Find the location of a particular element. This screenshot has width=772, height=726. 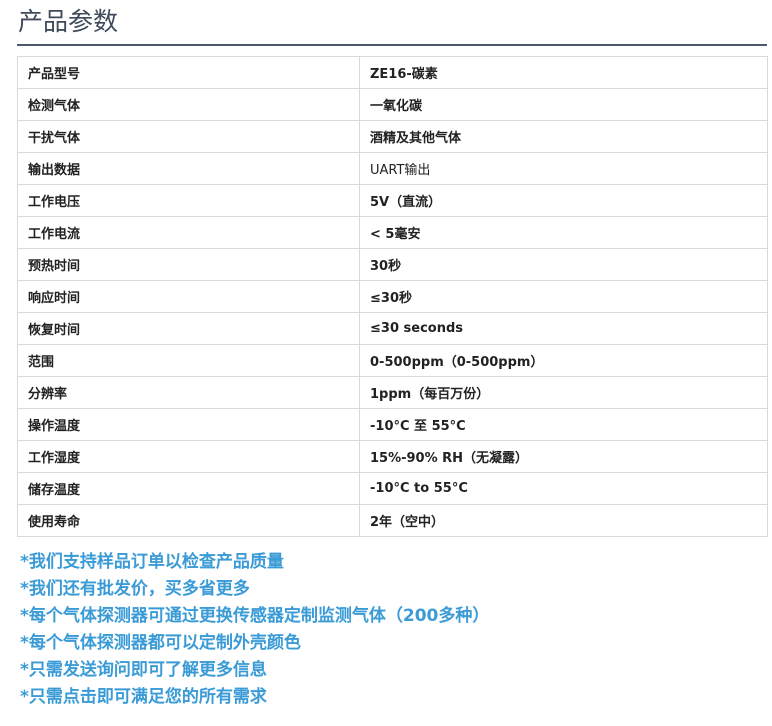

param-value: ≤30 seconds is located at coordinates (563, 328).